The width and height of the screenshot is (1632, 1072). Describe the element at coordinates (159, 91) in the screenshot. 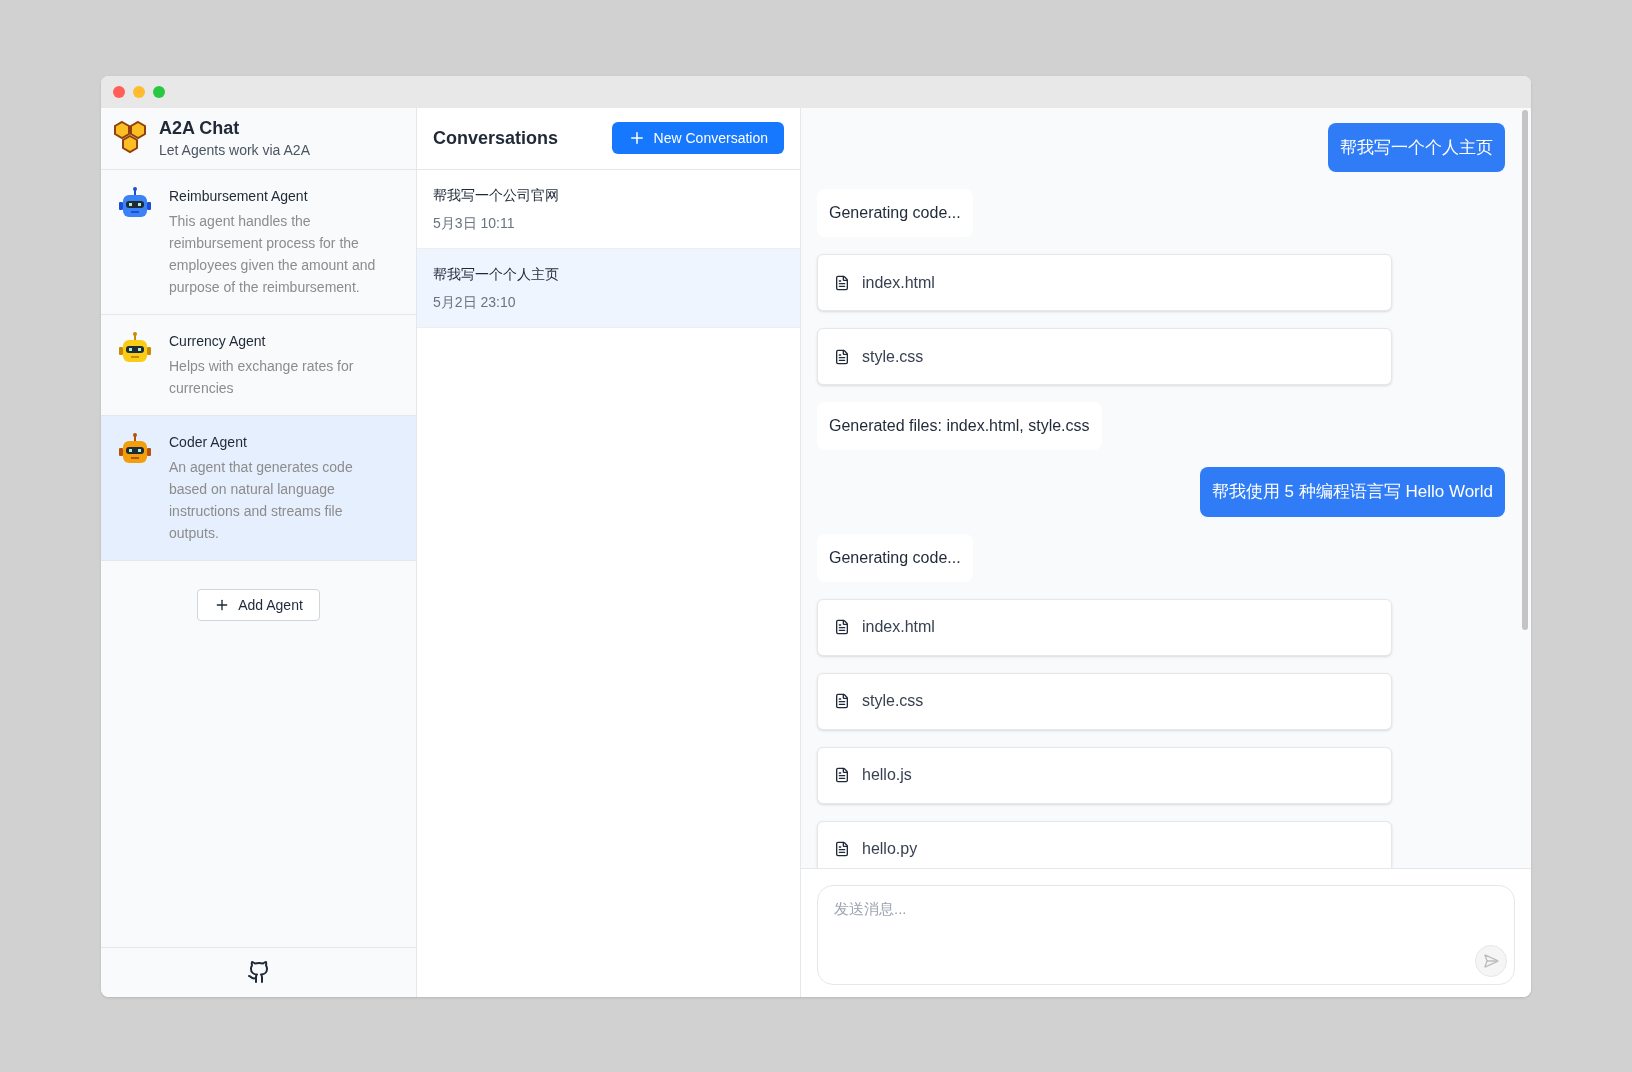

I see `maximize-window-button` at that location.